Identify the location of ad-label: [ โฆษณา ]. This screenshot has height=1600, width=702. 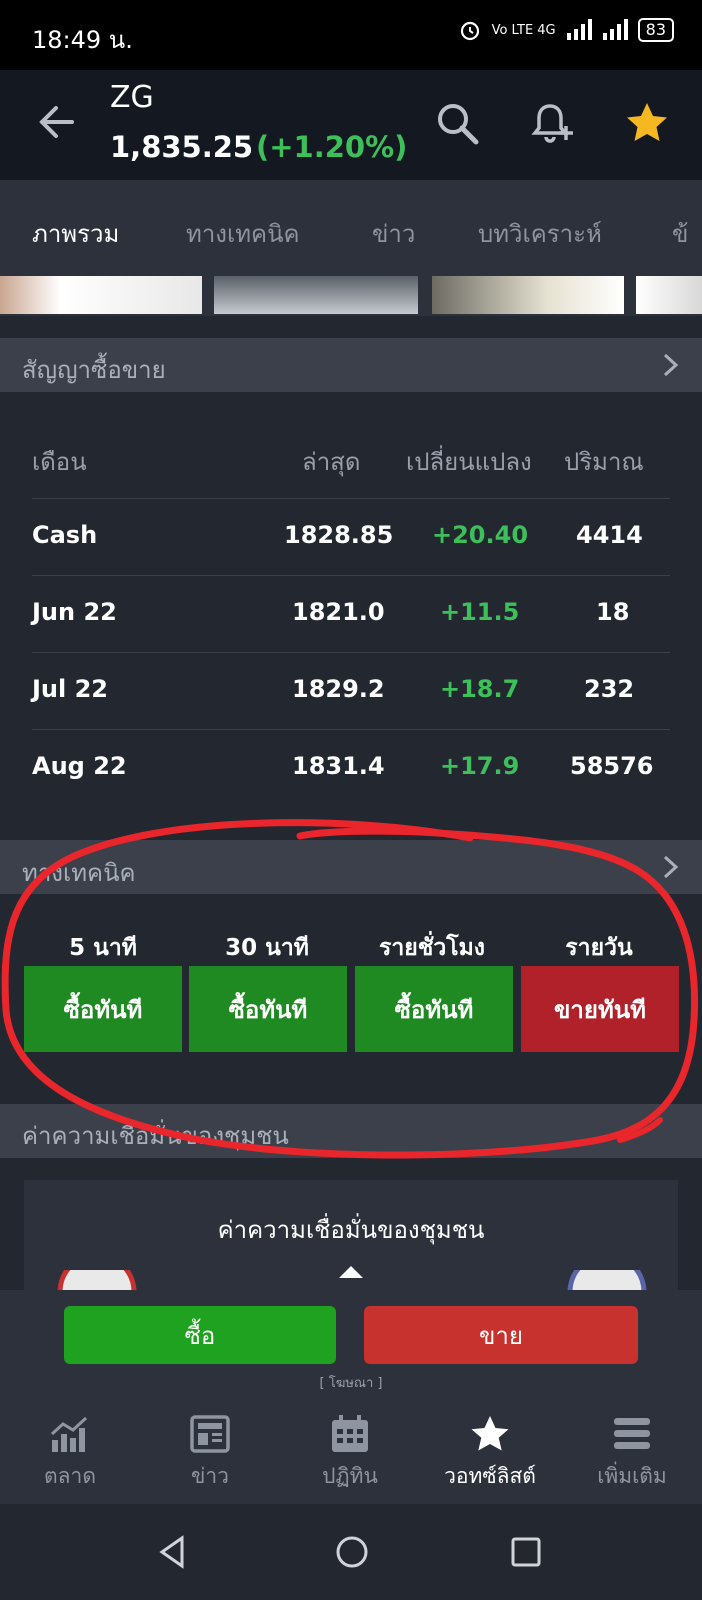
(351, 1383).